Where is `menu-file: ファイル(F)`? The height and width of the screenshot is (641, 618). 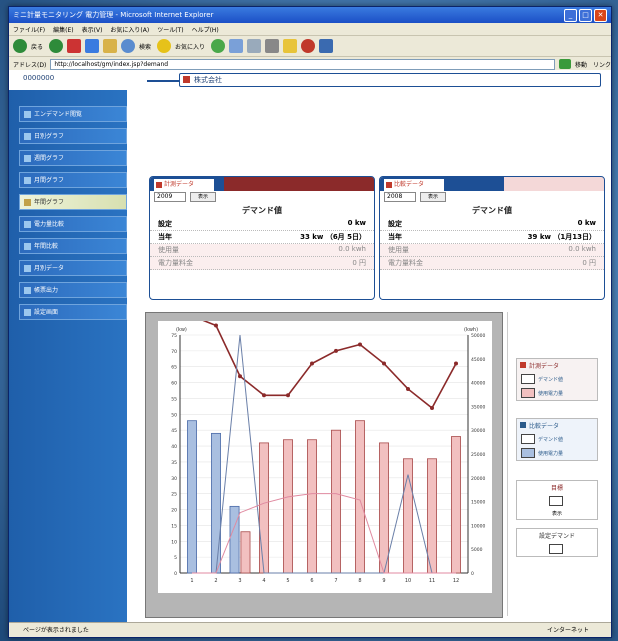 menu-file: ファイル(F) is located at coordinates (29, 29).